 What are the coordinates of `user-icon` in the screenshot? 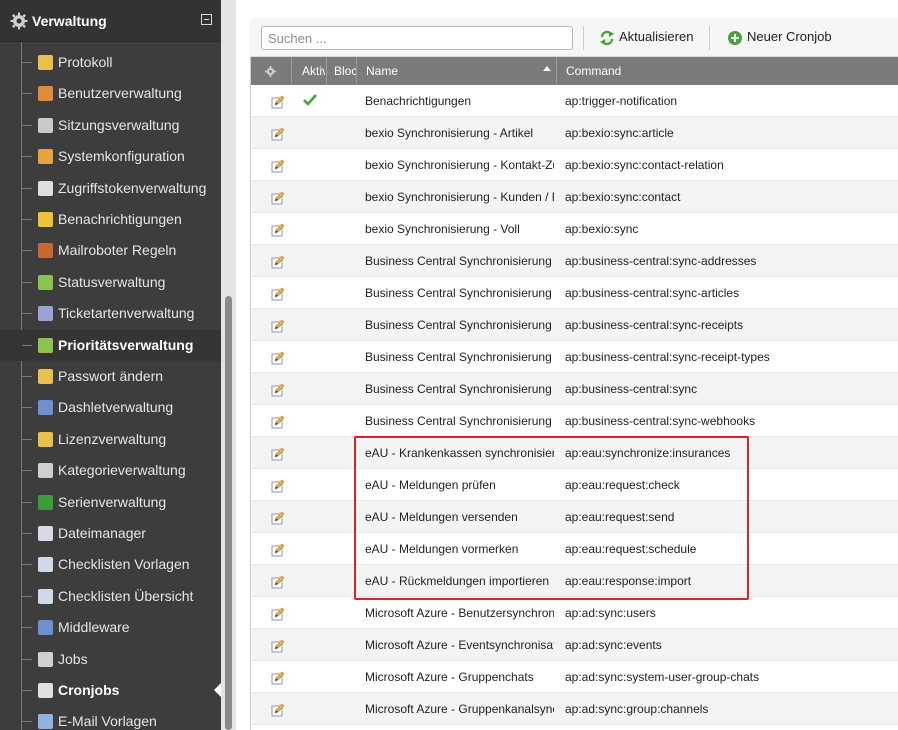 It's located at (45, 94).